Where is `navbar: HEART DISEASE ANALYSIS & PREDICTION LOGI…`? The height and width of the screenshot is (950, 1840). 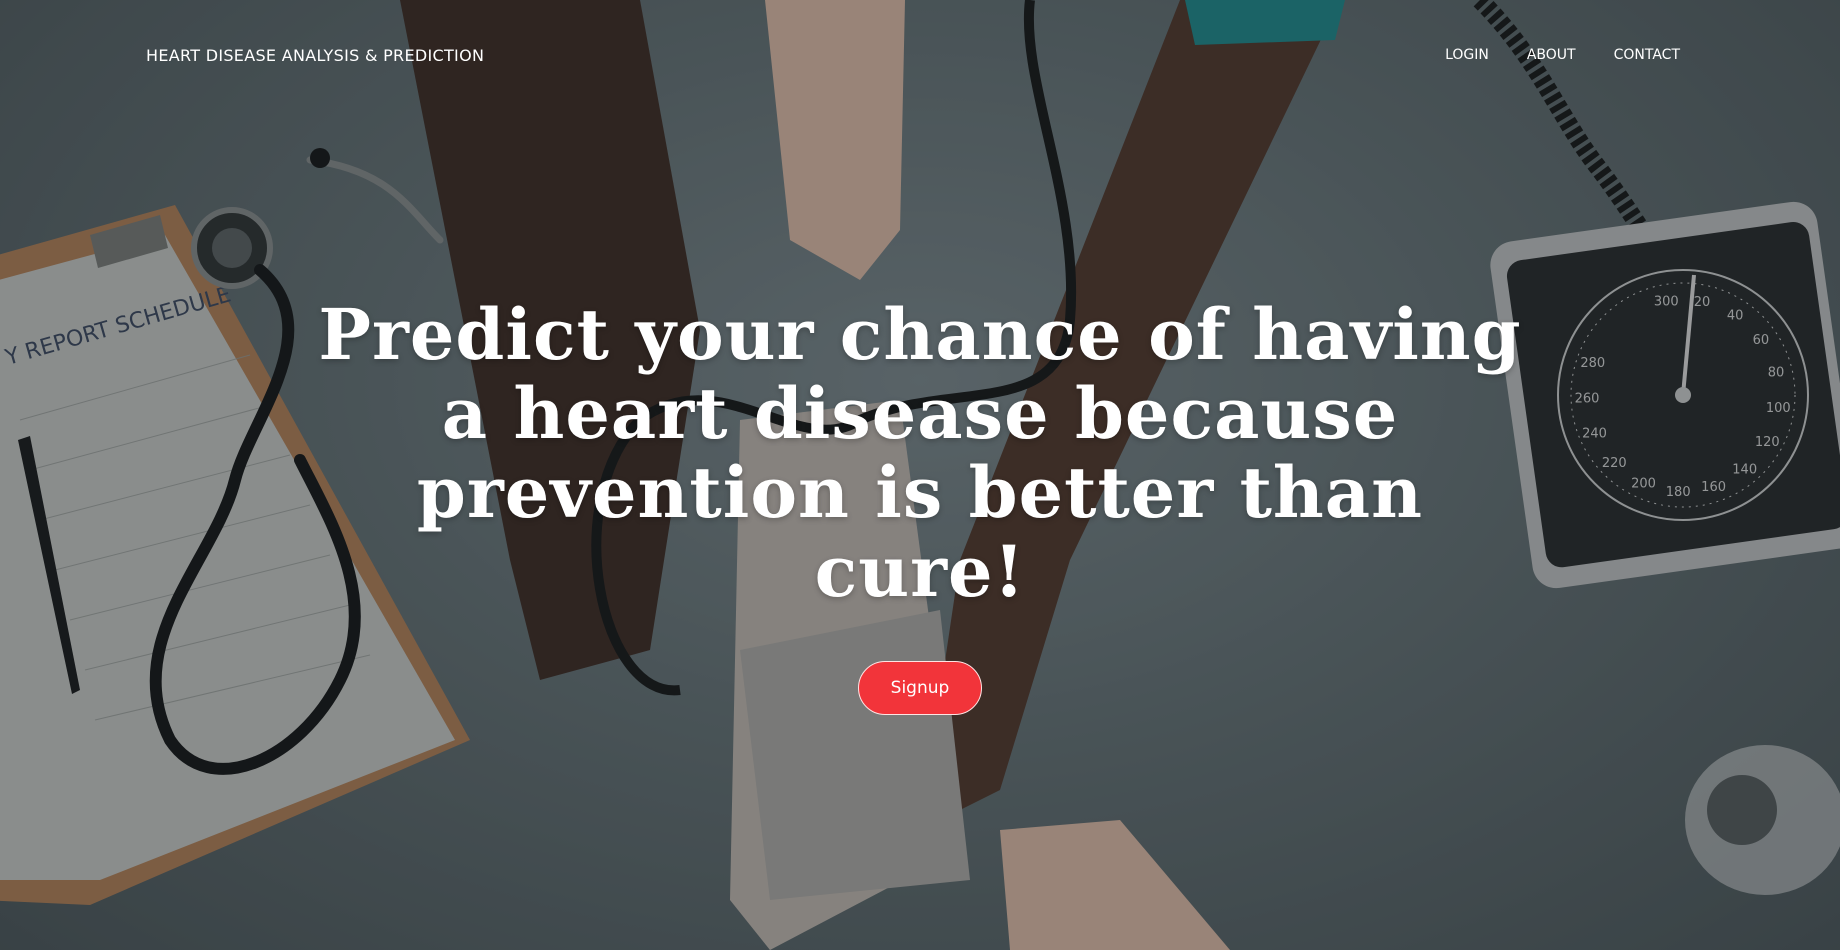
navbar: HEART DISEASE ANALYSIS & PREDICTION LOGI… is located at coordinates (920, 57).